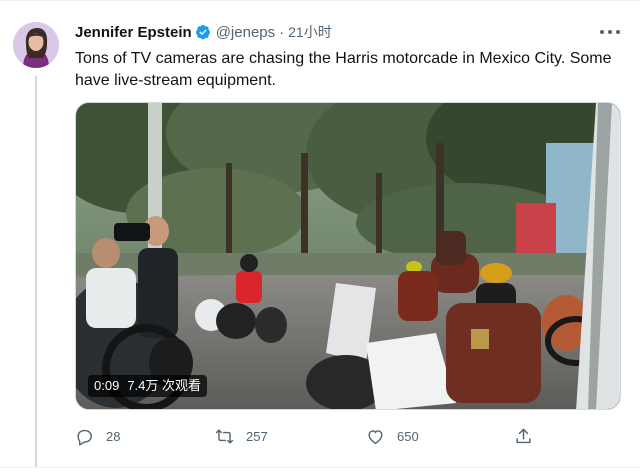  What do you see at coordinates (320, 467) in the screenshot?
I see `bottom-divider` at bounding box center [320, 467].